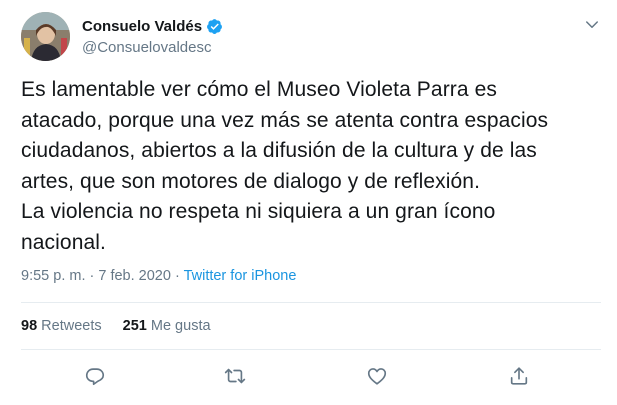  Describe the element at coordinates (95, 376) in the screenshot. I see `reply-icon` at that location.